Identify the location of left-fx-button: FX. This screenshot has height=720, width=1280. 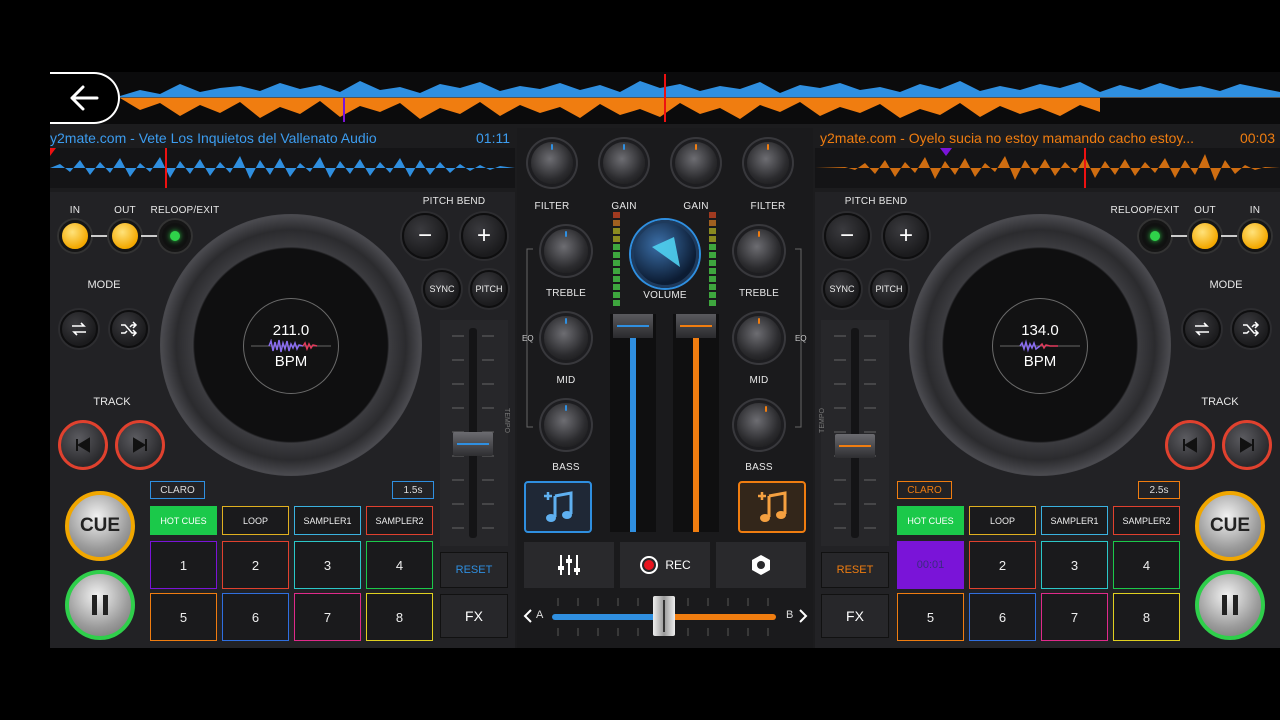
(474, 616).